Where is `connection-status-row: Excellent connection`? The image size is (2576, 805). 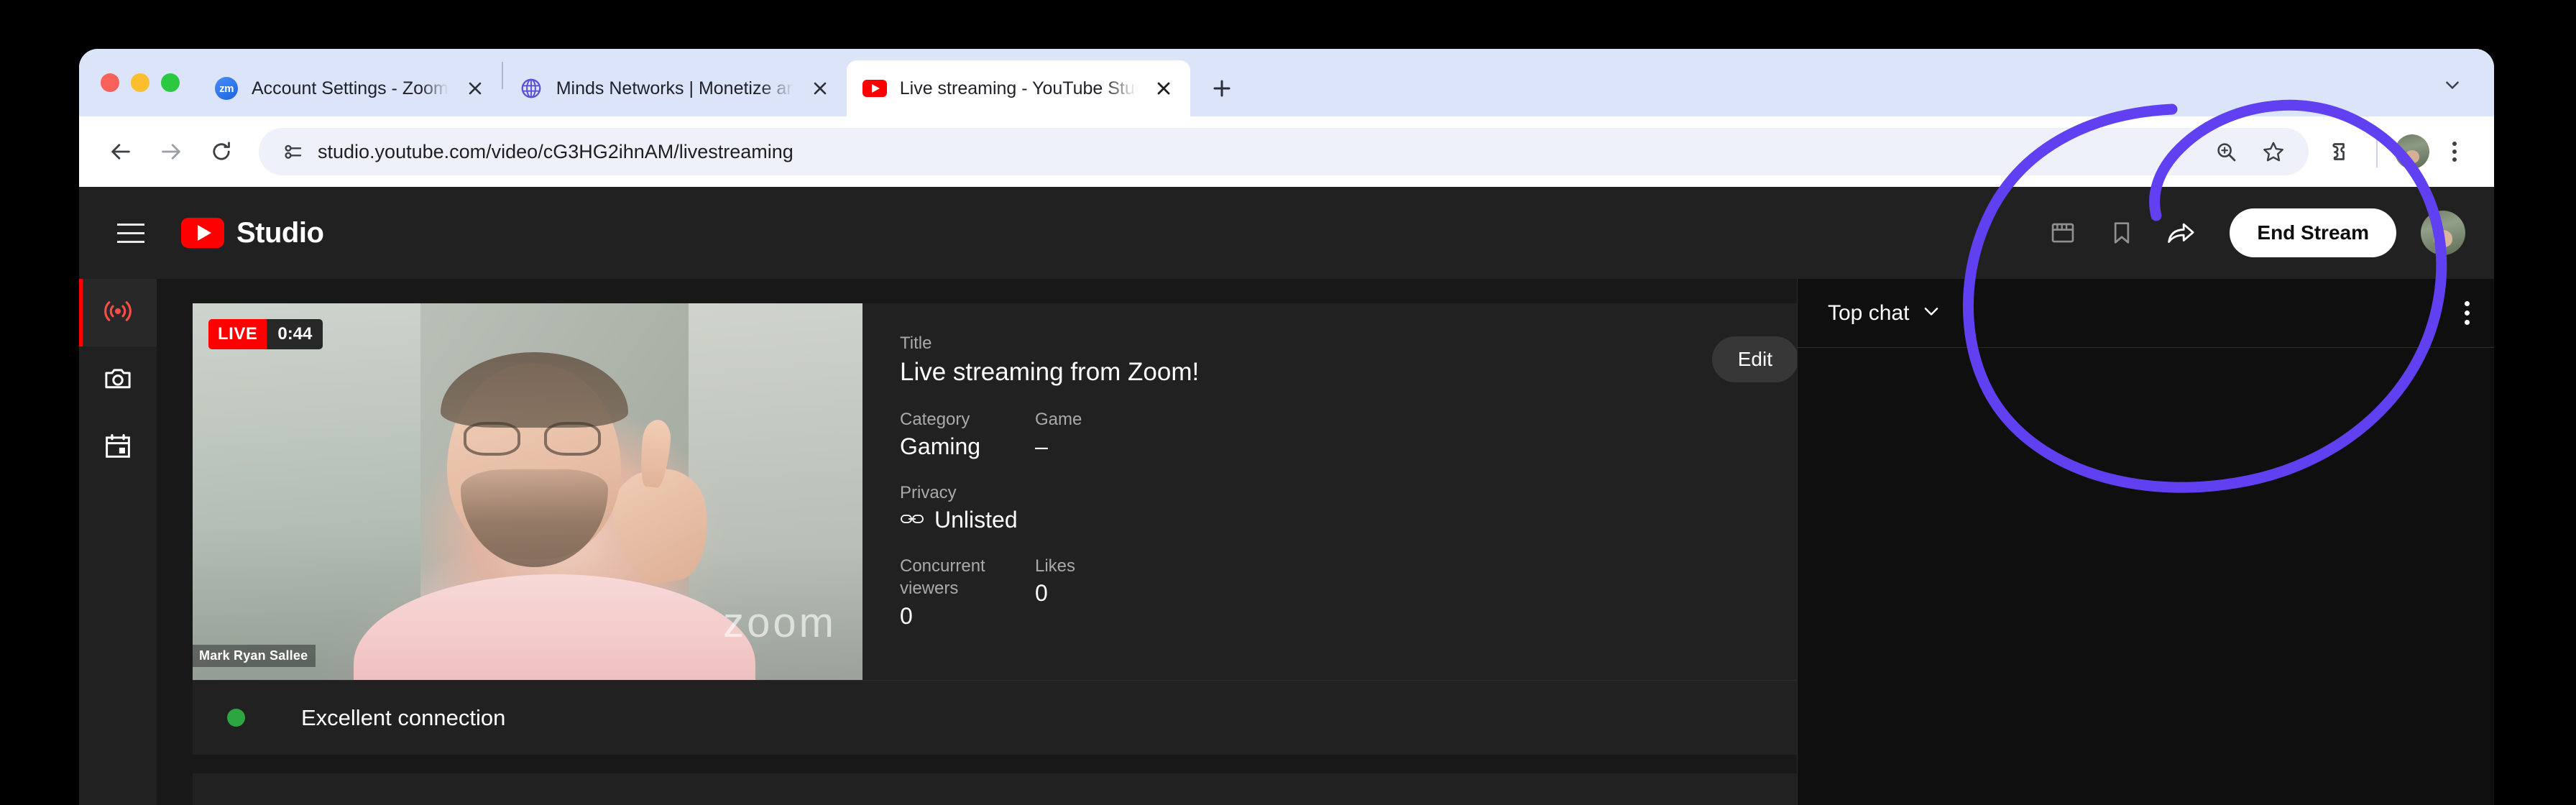
connection-status-row: Excellent connection is located at coordinates (1008, 717).